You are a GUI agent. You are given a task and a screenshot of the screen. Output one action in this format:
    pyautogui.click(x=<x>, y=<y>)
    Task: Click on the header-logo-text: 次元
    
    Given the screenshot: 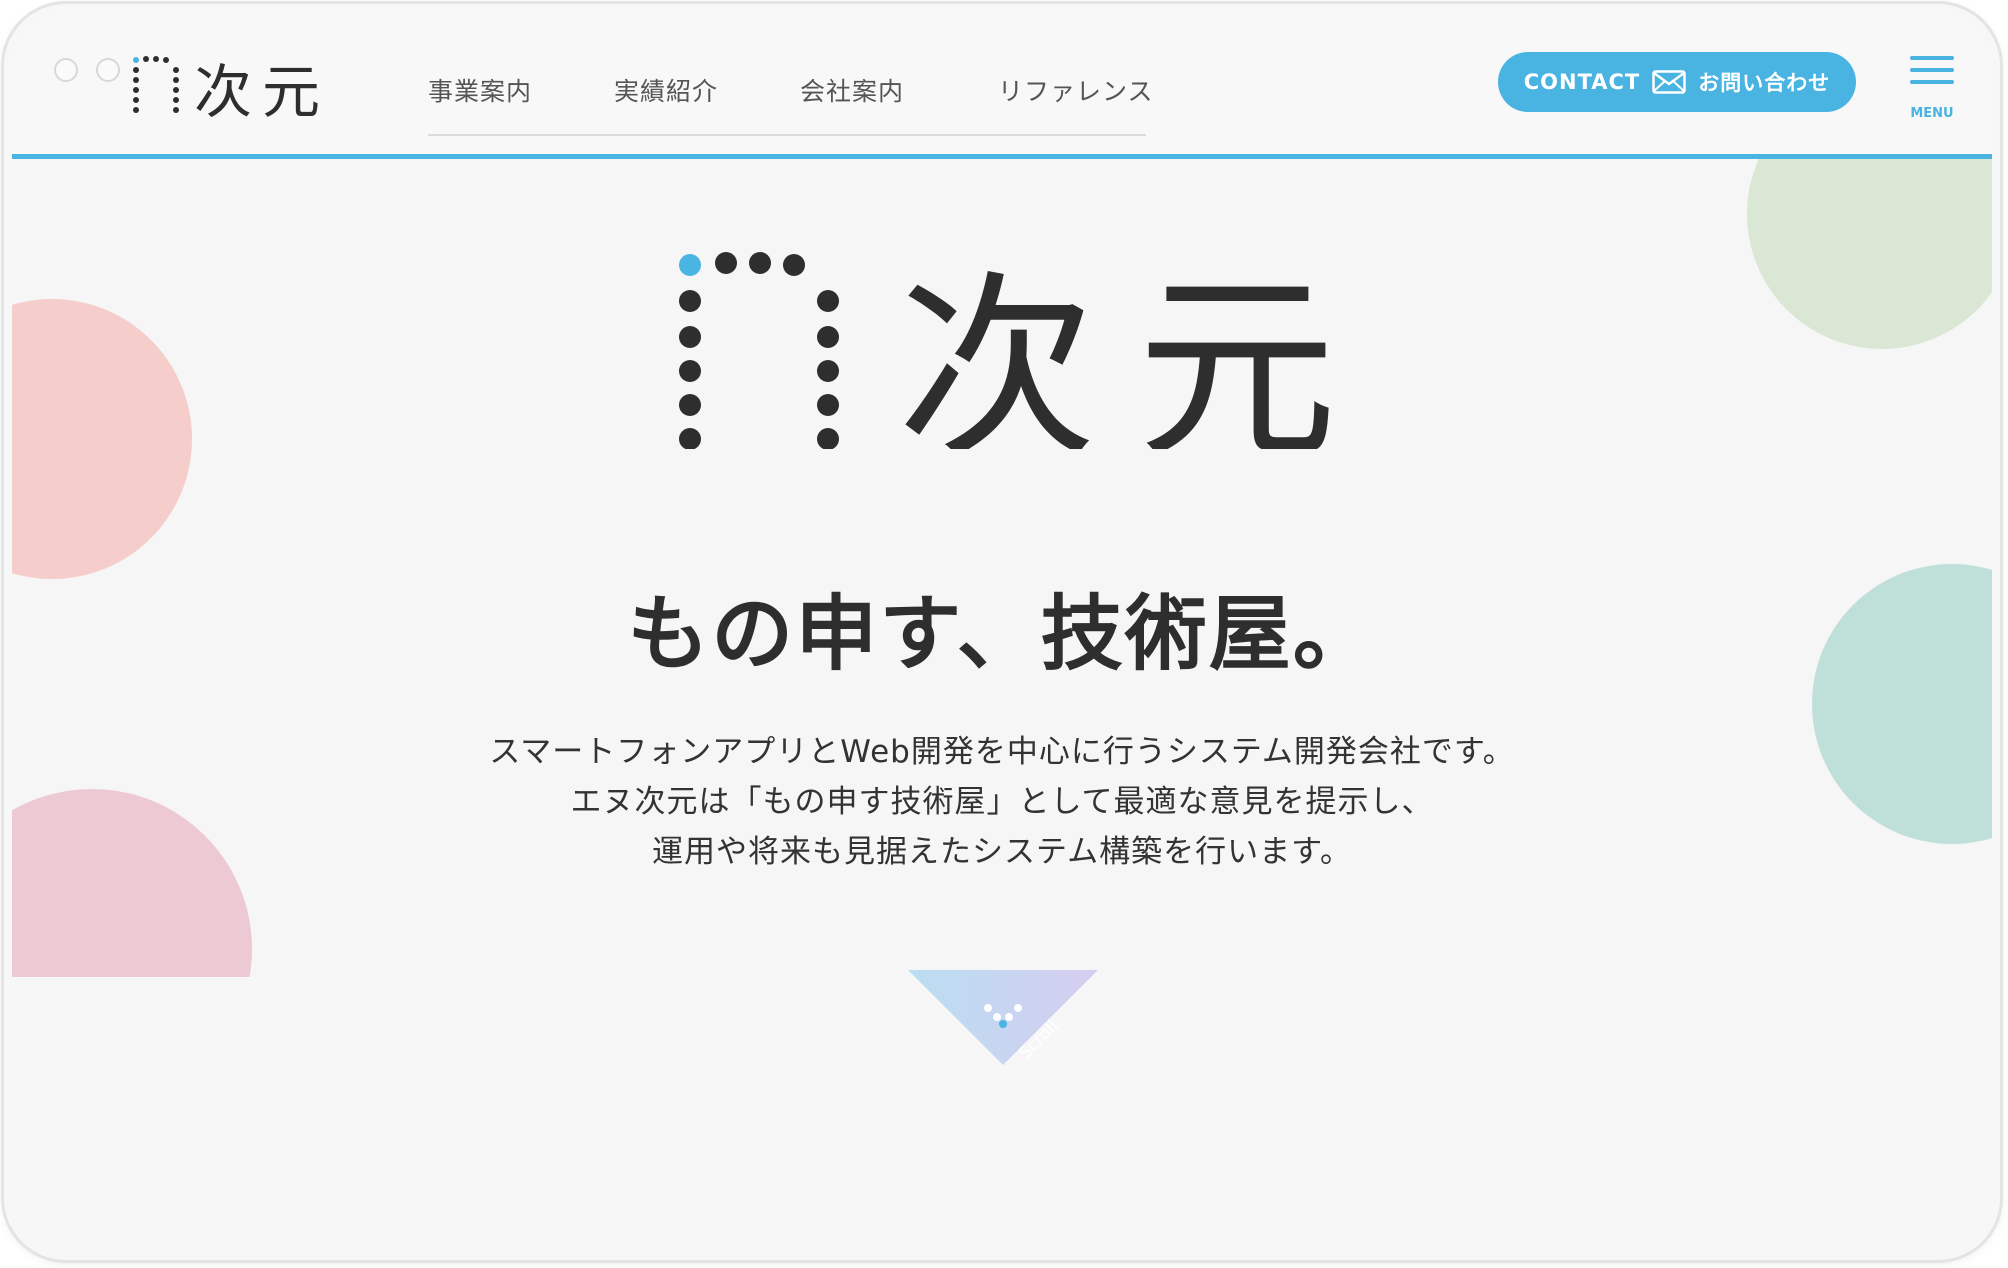 What is the action you would take?
    pyautogui.click(x=262, y=90)
    